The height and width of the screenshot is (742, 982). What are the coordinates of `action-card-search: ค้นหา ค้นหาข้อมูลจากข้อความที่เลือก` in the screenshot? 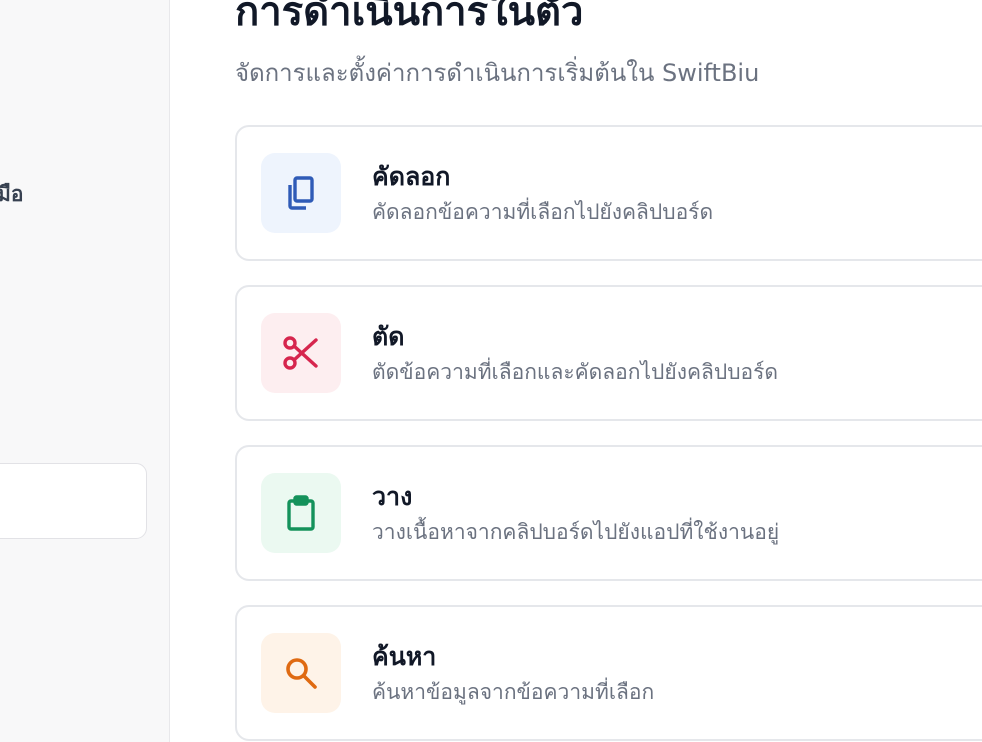 It's located at (608, 673).